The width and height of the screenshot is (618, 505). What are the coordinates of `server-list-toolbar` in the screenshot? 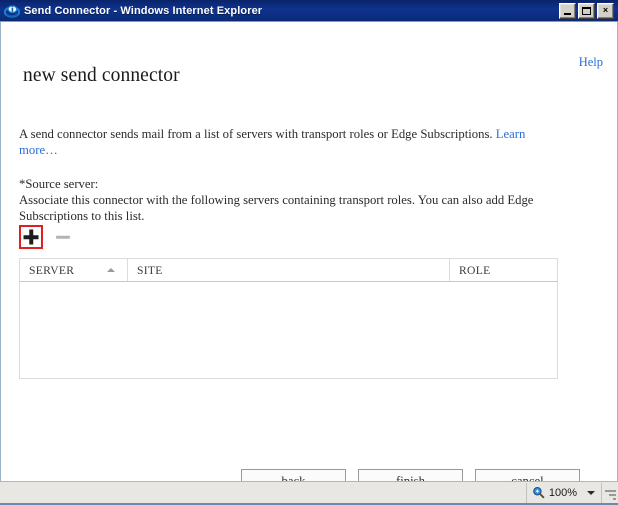 It's located at (47, 237).